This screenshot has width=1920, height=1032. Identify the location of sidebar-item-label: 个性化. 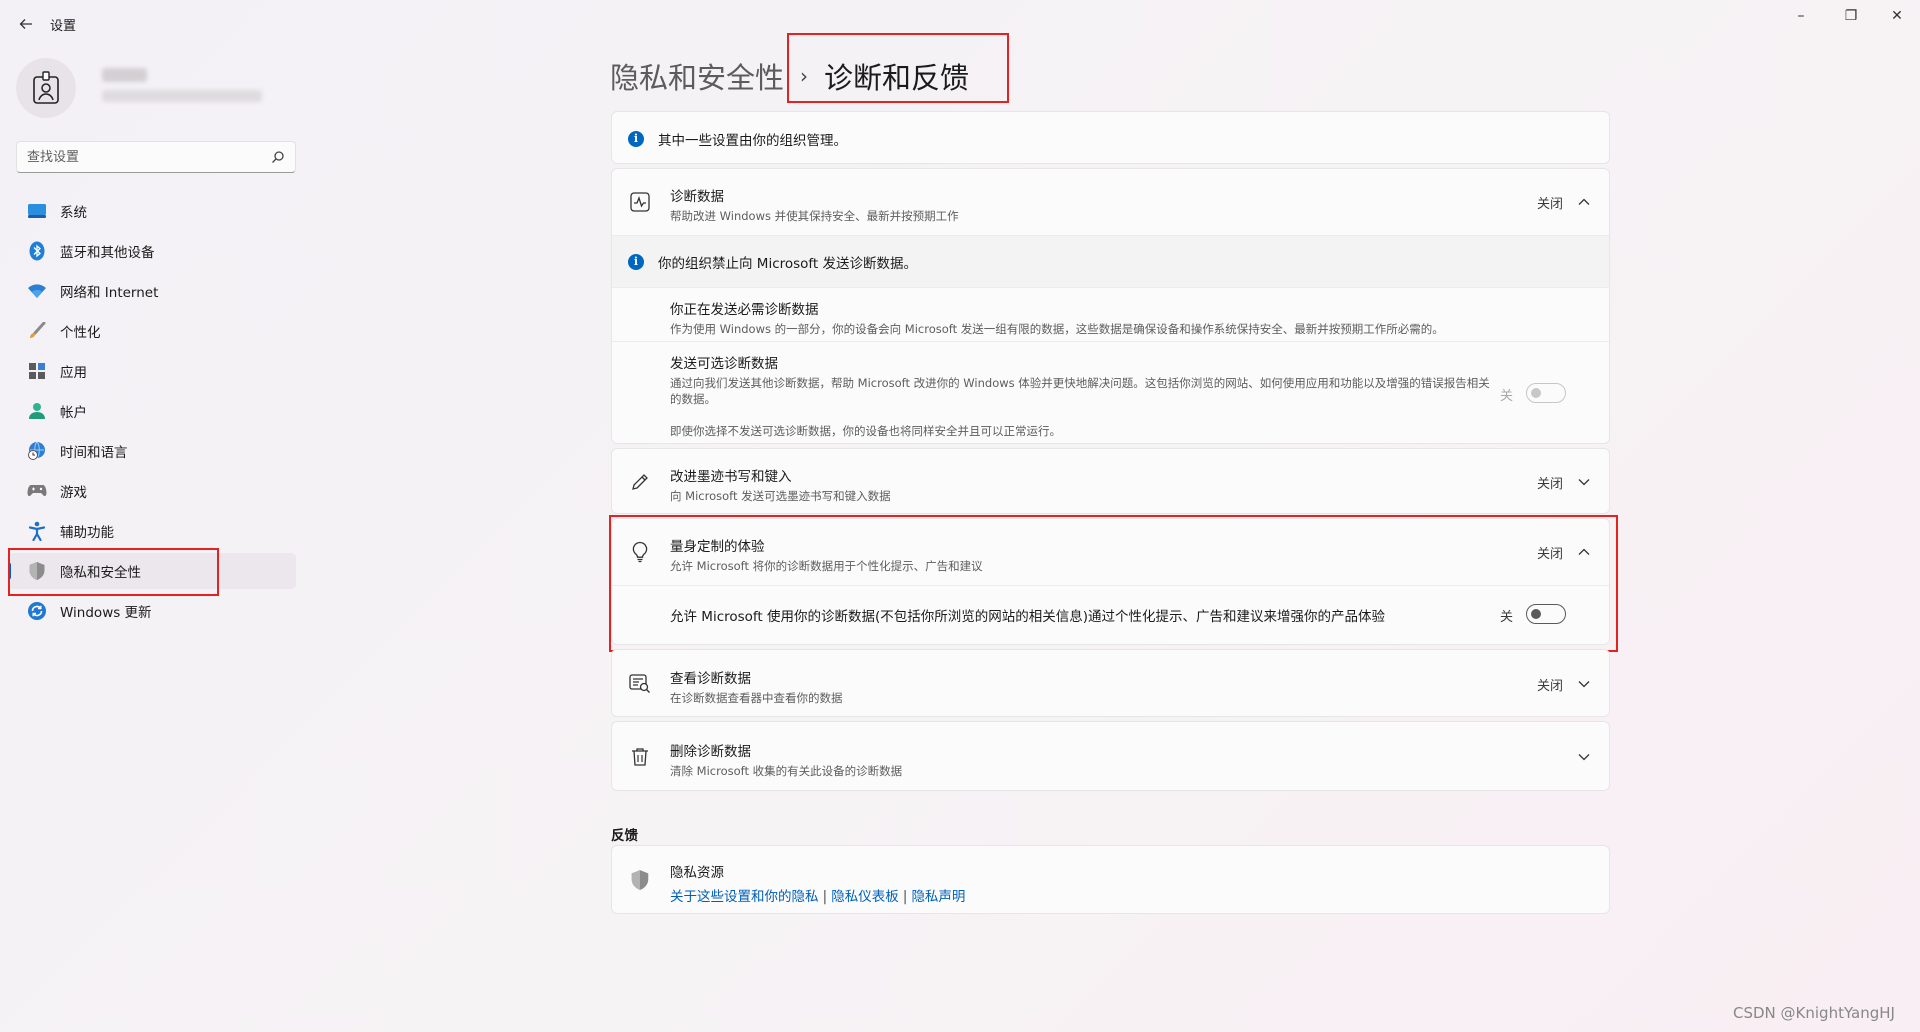
(80, 333).